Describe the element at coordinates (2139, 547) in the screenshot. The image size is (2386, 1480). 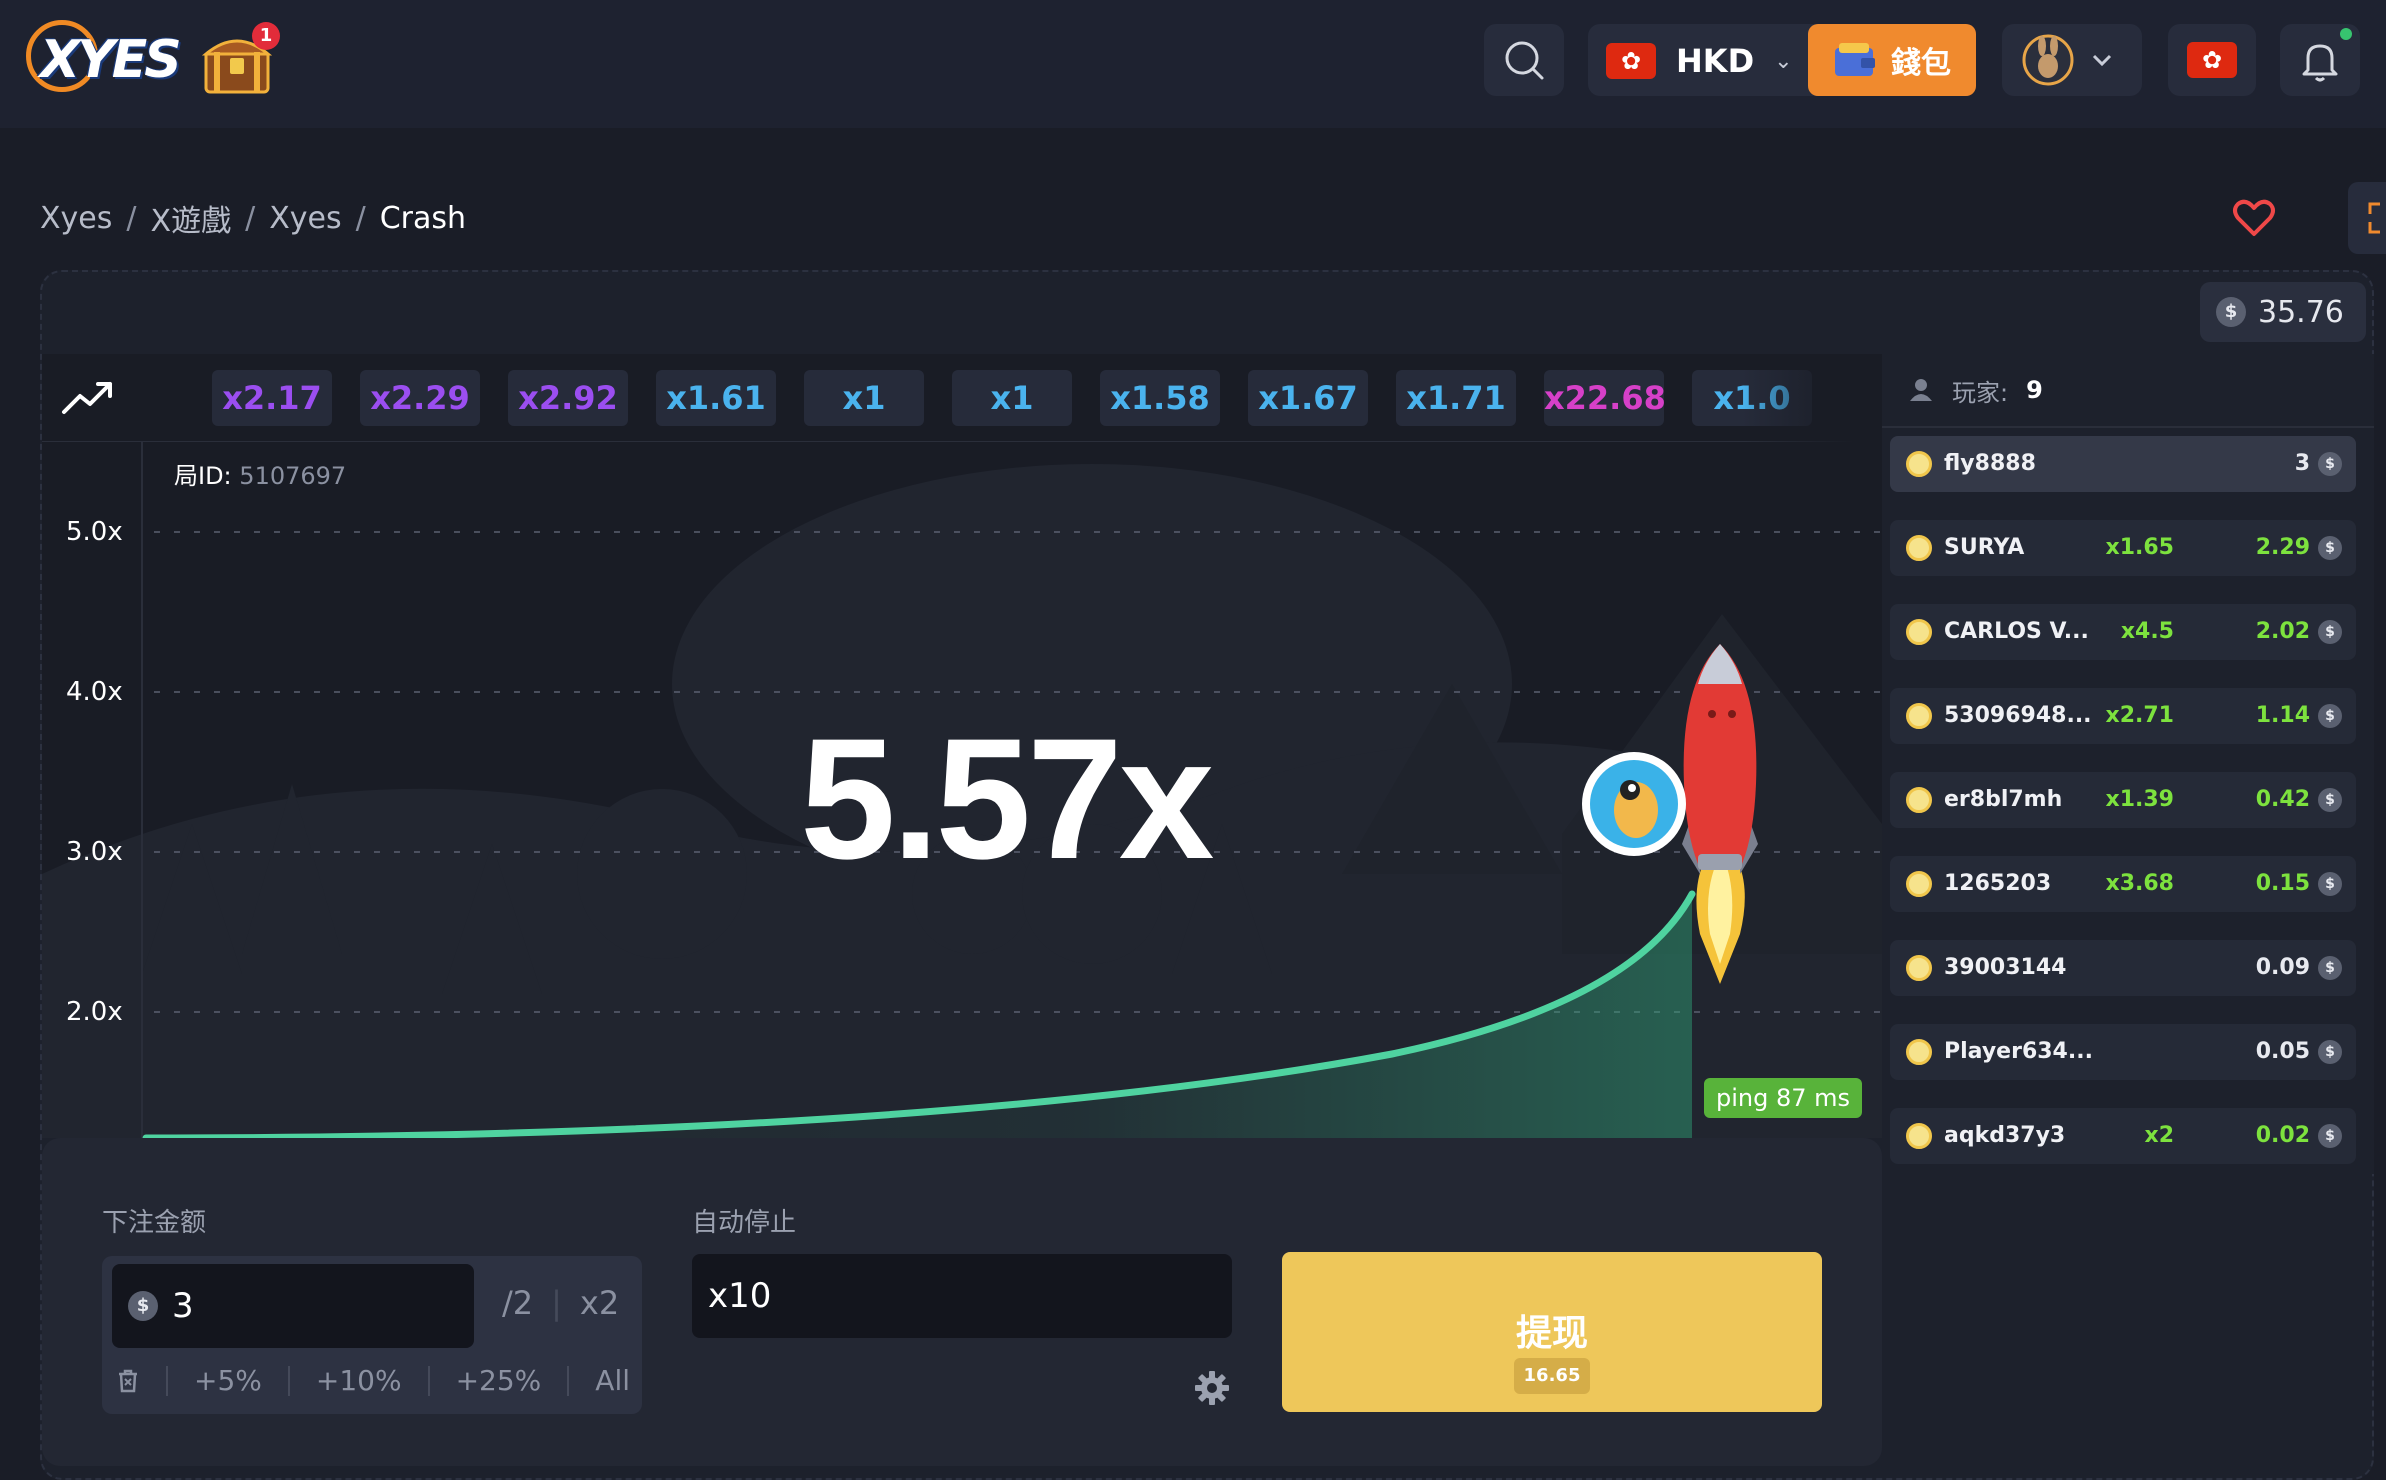
I see `player-multiplier: x1.65` at that location.